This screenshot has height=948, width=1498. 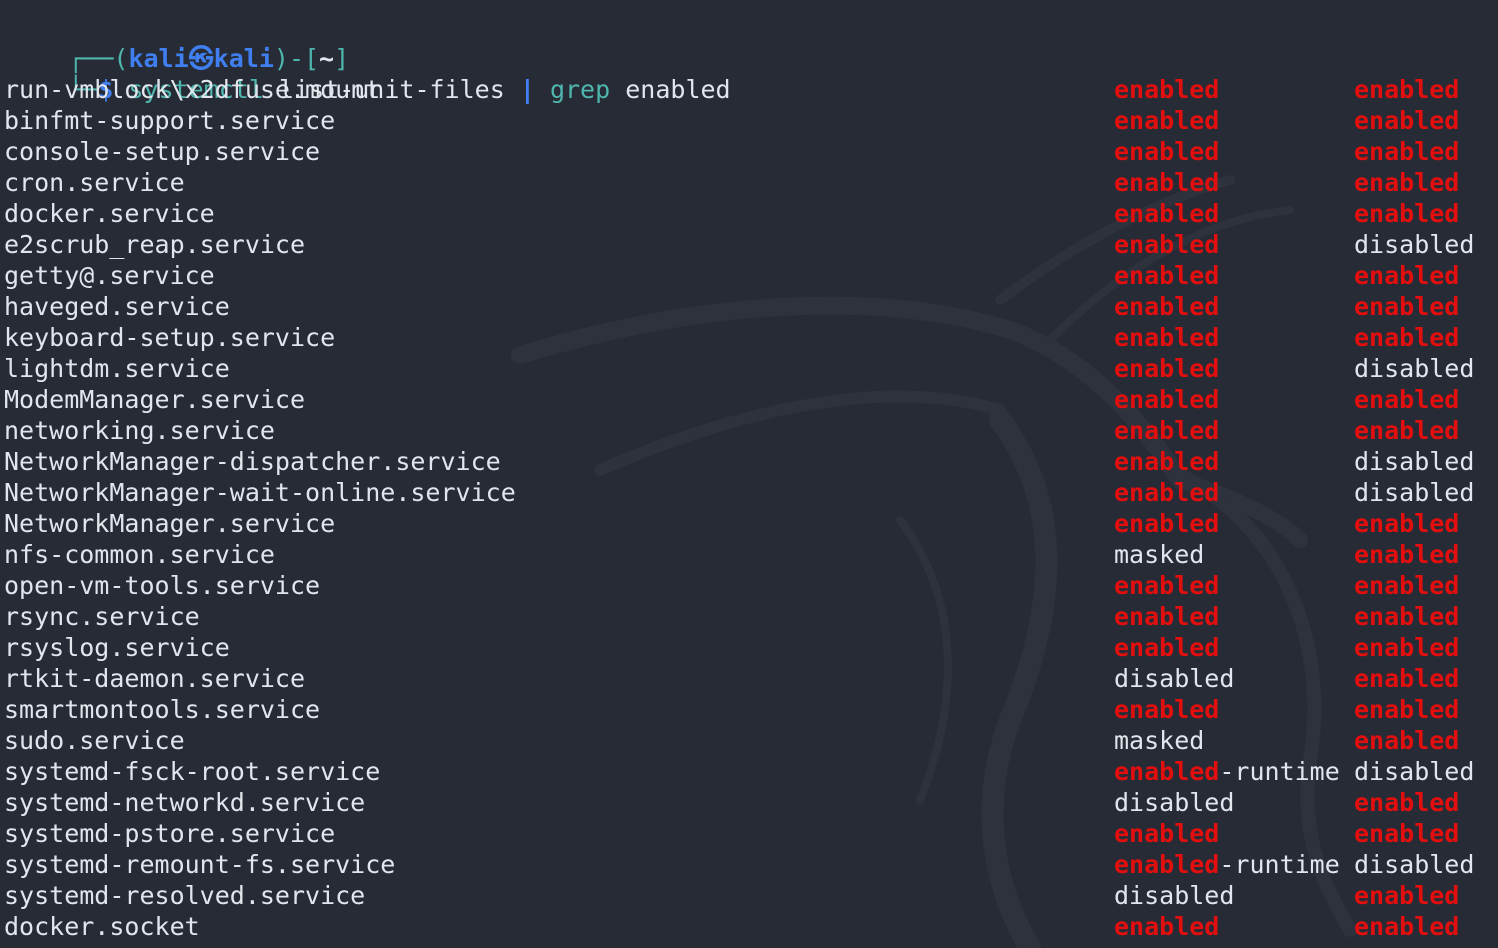 I want to click on unit-file-name: console-setup.service, so click(x=162, y=151).